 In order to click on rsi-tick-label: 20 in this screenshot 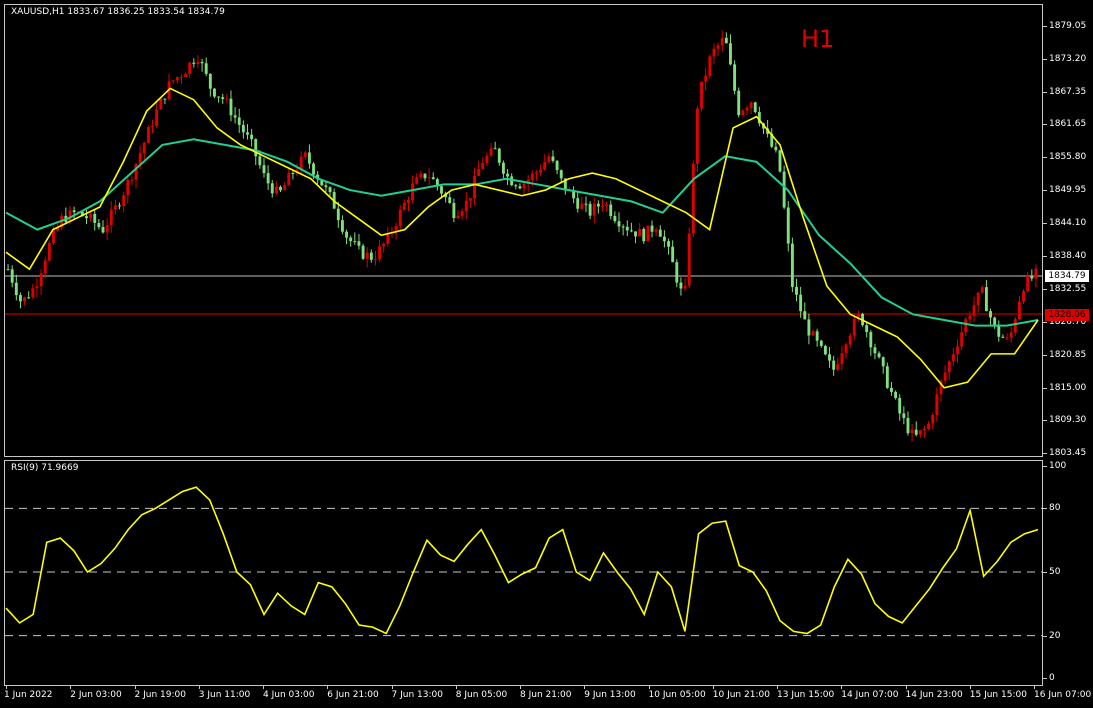, I will do `click(1055, 635)`.